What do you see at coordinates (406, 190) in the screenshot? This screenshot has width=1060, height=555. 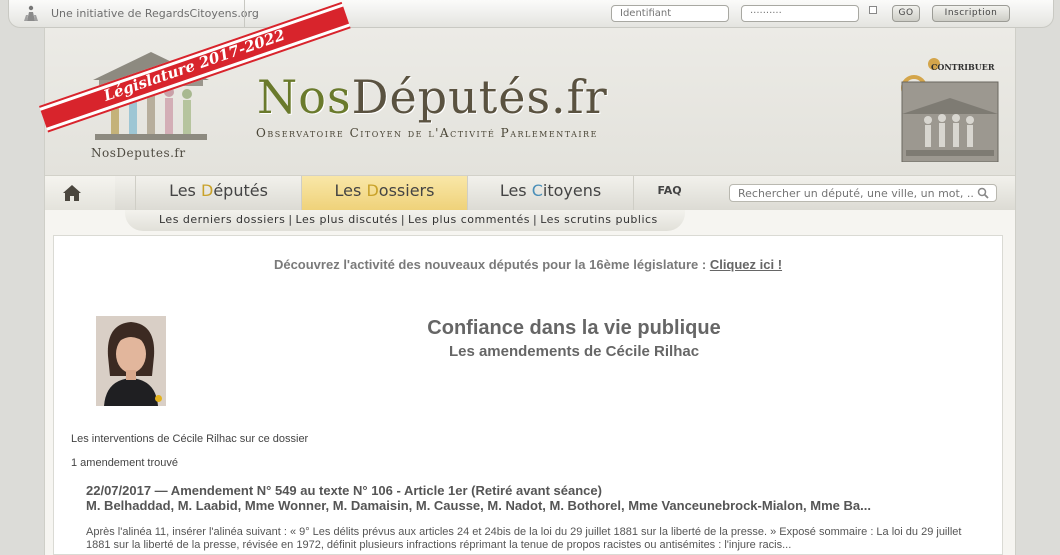 I see `tab-dossiers-rest: ossiers` at bounding box center [406, 190].